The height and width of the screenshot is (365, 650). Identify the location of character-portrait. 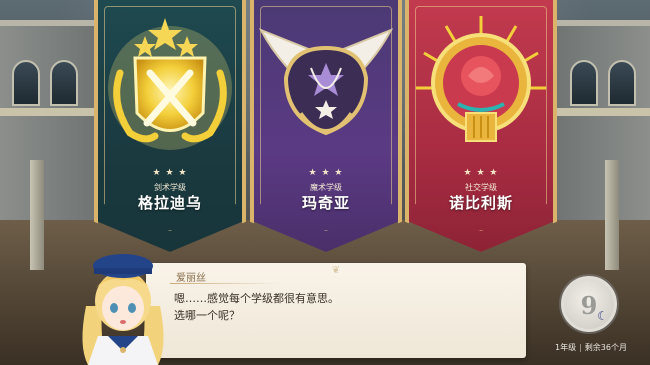
(123, 309).